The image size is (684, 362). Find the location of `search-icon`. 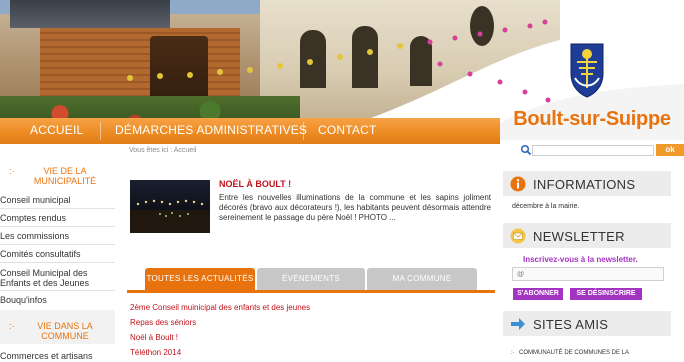

search-icon is located at coordinates (526, 150).